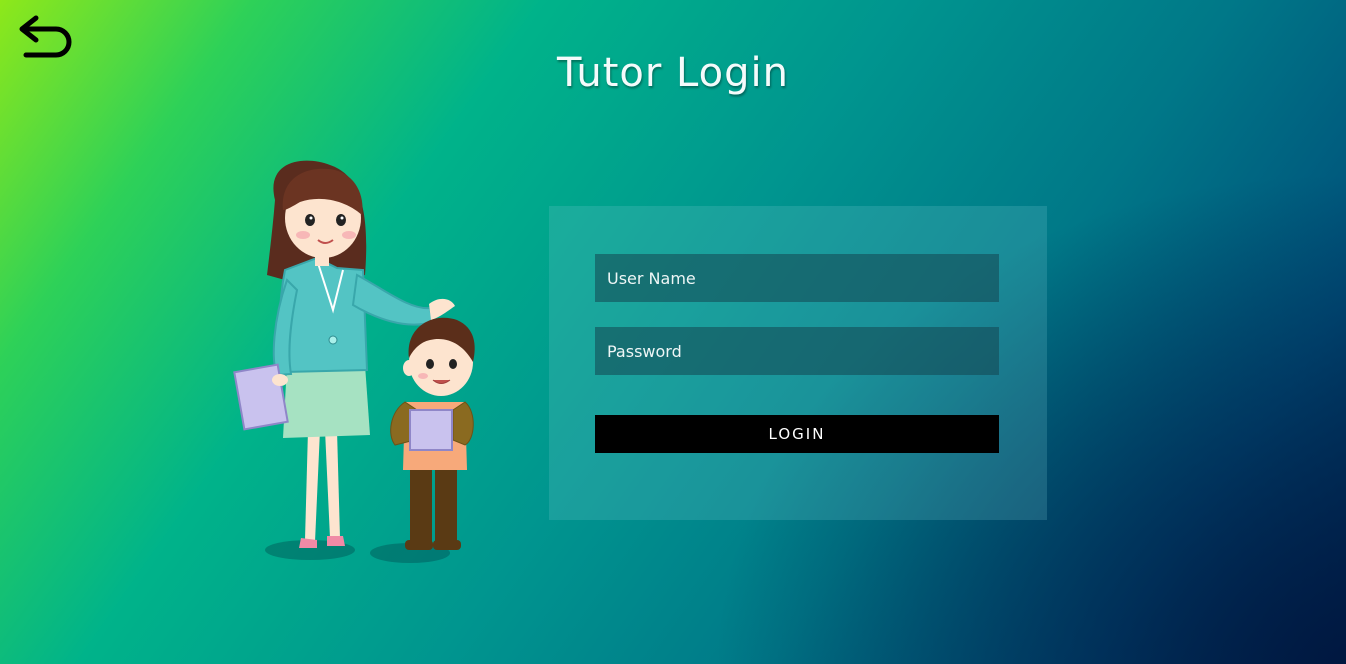 The image size is (1346, 664). I want to click on username-field, so click(797, 278).